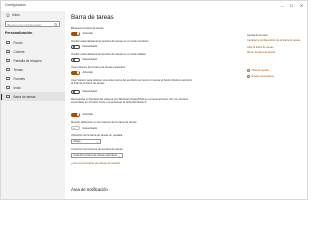 Image resolution: width=320 pixels, height=240 pixels. Describe the element at coordinates (154, 6) in the screenshot. I see `title-bar: Configuración — ☐ ✕` at that location.